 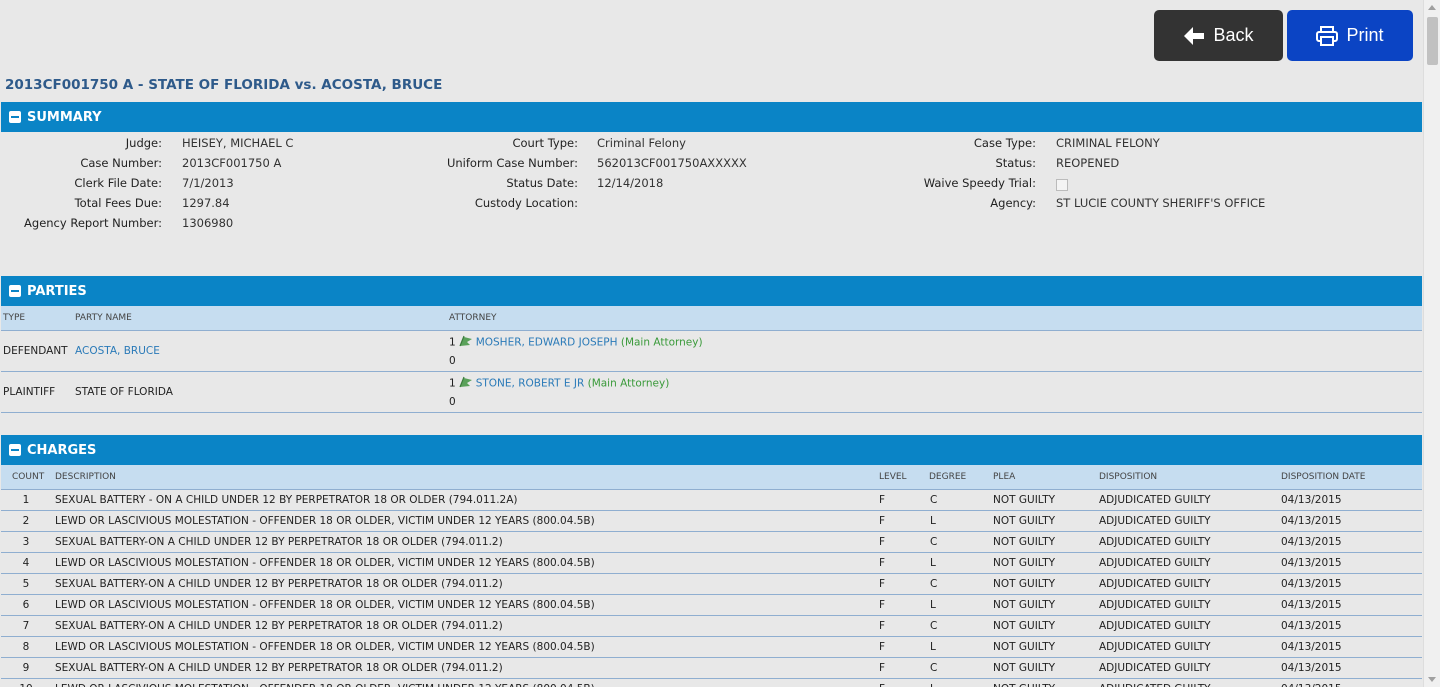 What do you see at coordinates (1432, 7) in the screenshot?
I see `scroll-up-icon` at bounding box center [1432, 7].